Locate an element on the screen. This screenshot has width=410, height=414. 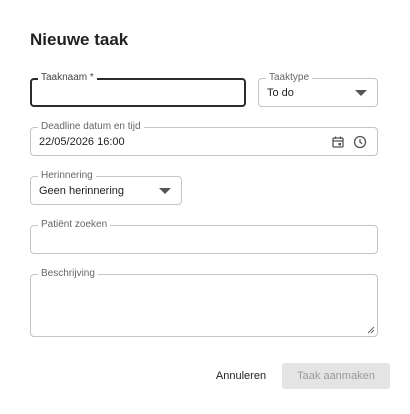
create-task-button: Taak aanmaken is located at coordinates (336, 376).